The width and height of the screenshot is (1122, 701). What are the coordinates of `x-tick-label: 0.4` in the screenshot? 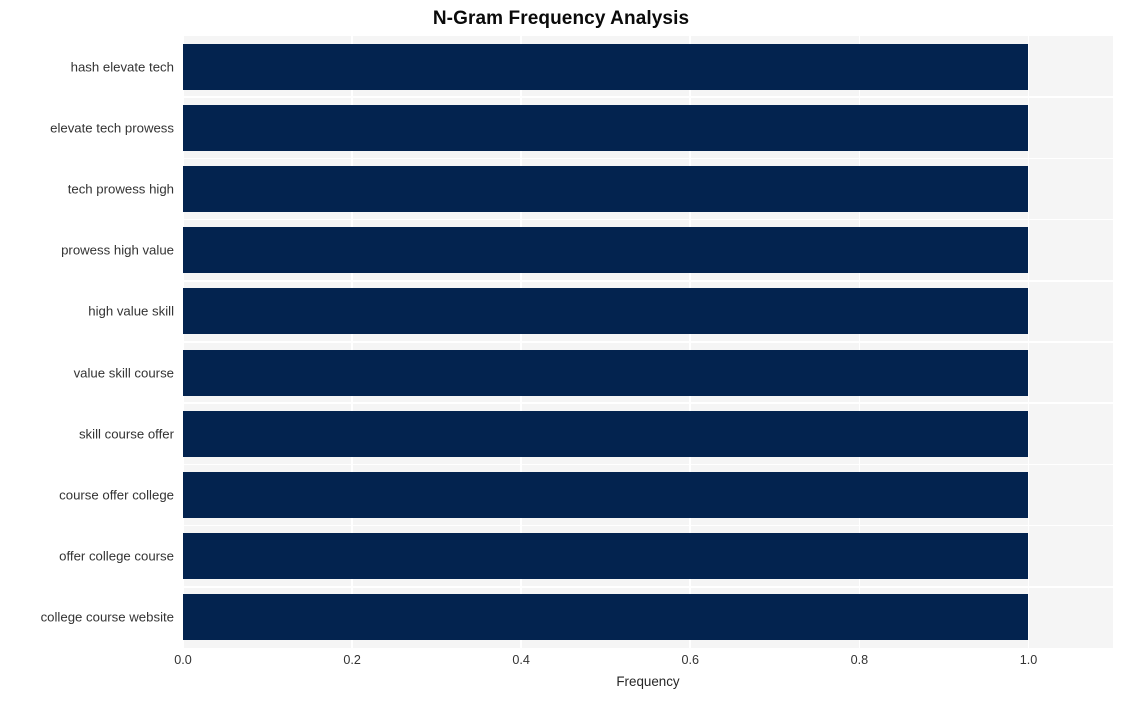 It's located at (521, 660).